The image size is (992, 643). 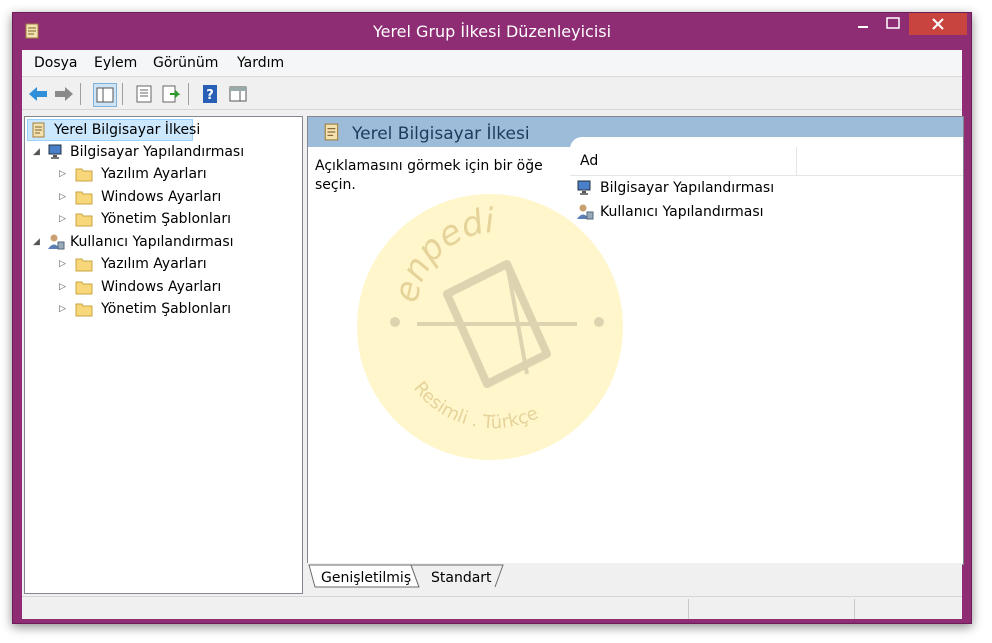 I want to click on list-item-label: Kullanıcı Yapılandırması, so click(x=682, y=212).